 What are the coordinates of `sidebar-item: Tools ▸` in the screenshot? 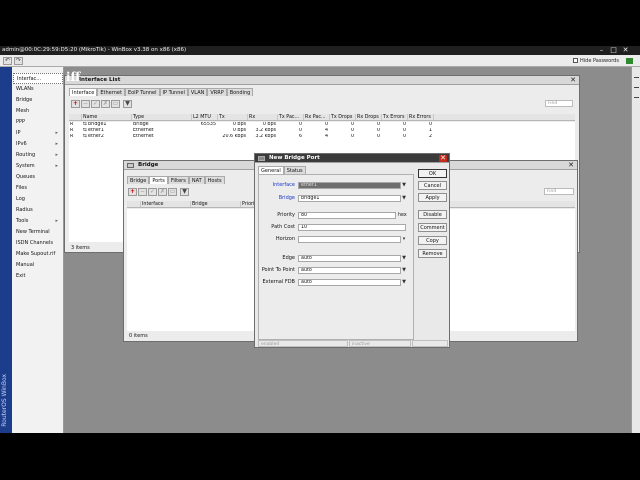 It's located at (38, 221).